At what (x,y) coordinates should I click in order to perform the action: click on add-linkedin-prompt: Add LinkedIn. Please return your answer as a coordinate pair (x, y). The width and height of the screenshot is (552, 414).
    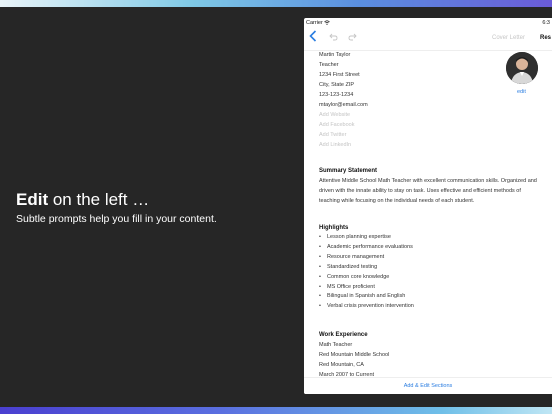
    Looking at the image, I should click on (432, 145).